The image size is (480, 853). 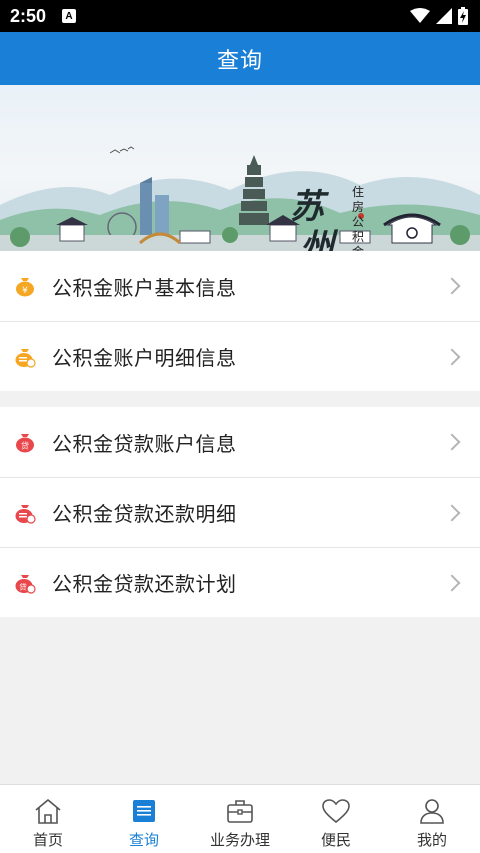 I want to click on list-item-loan-repay-detail: 公积金贷款还款明细, so click(x=240, y=512).